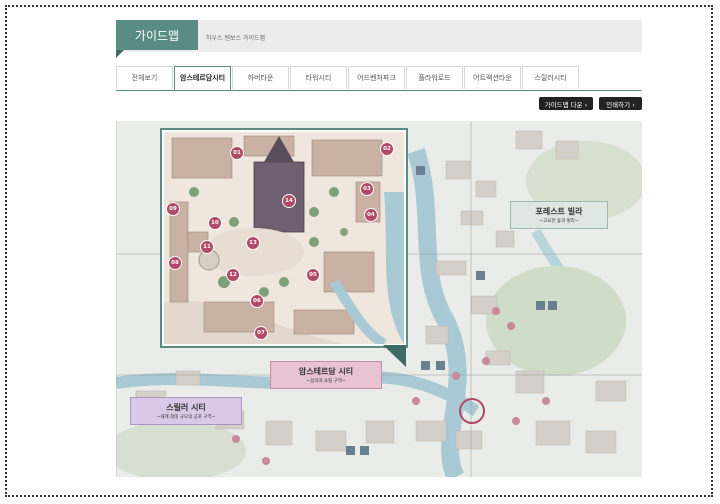 The image size is (720, 504). Describe the element at coordinates (387, 149) in the screenshot. I see `map-pin-02: 02` at that location.